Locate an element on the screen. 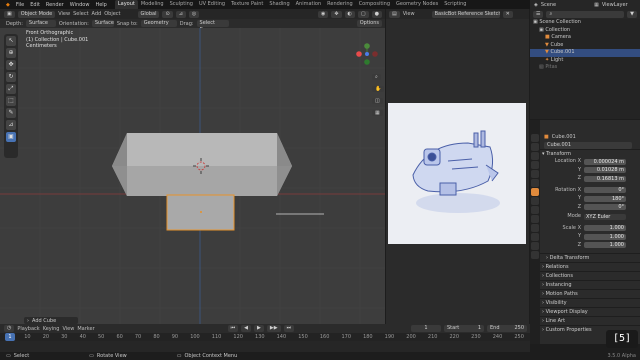 The image size is (640, 360). relations-panel: › Relations is located at coordinates (585, 266).